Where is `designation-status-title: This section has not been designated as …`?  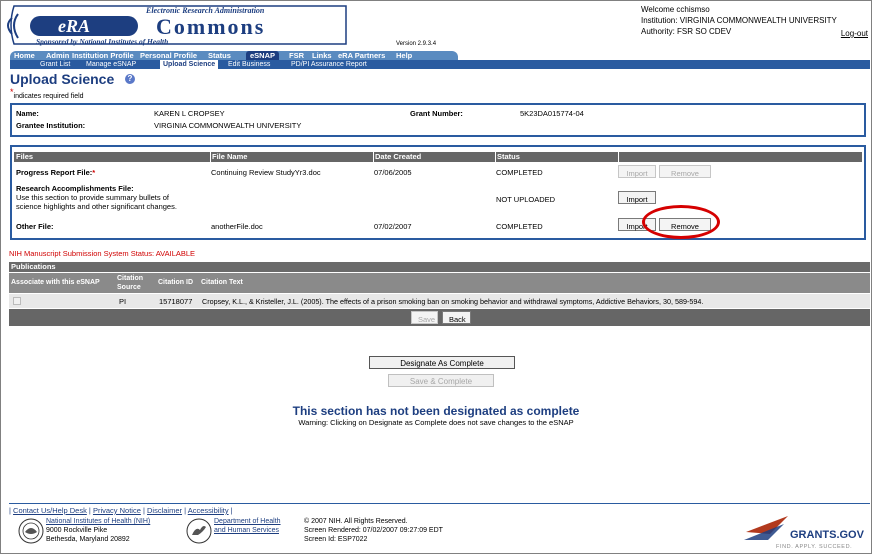
designation-status-title: This section has not been designated as … is located at coordinates (436, 411).